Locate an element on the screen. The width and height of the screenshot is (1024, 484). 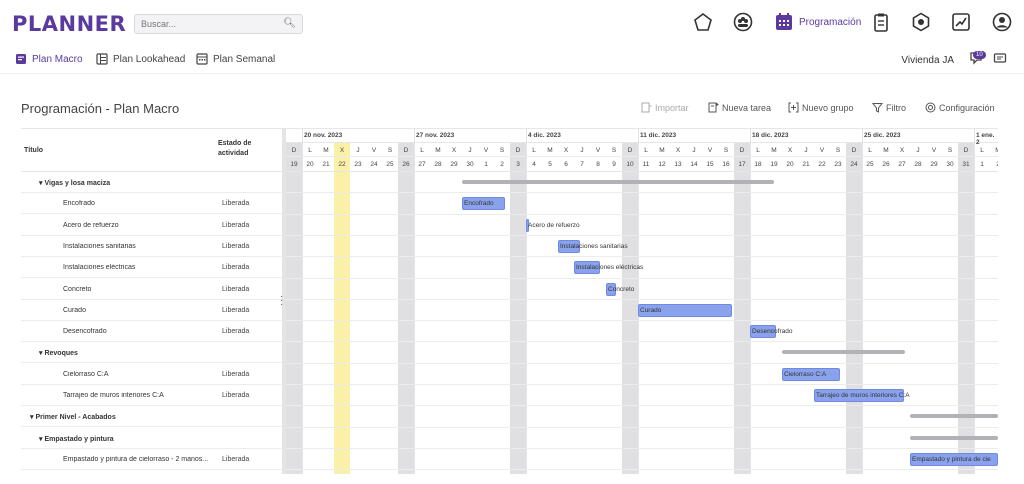
tab-plan-semanal: Plan Semanal is located at coordinates (235, 59).